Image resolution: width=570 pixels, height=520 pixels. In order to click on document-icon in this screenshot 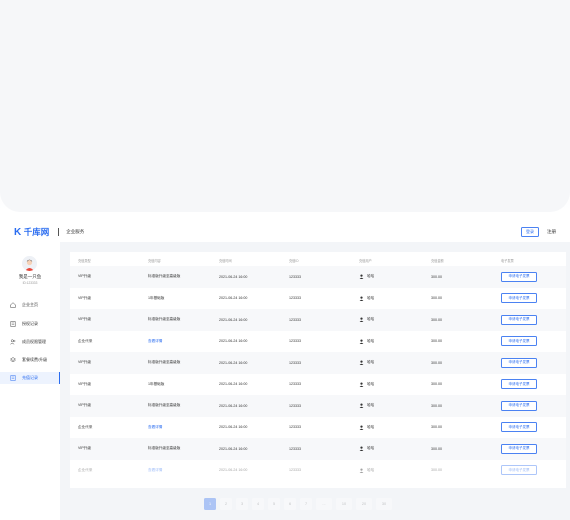, I will do `click(13, 324)`.